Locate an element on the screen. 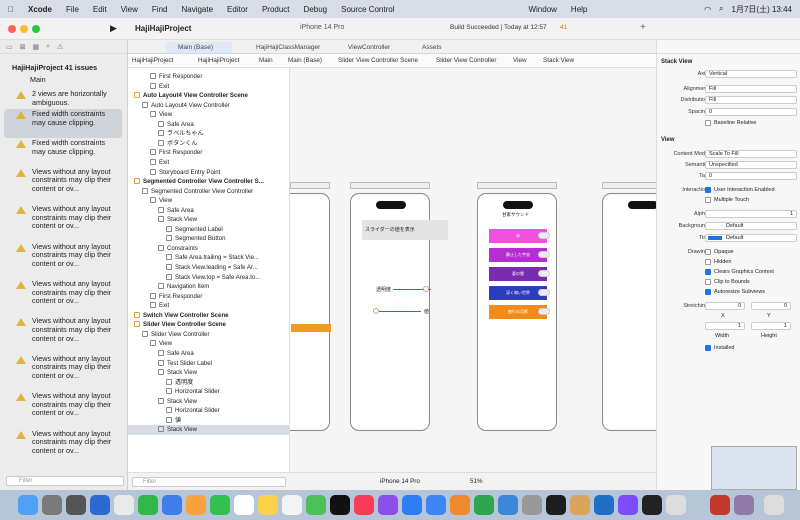 The height and width of the screenshot is (520, 800). menu-navigate: Navigate is located at coordinates (197, 9).